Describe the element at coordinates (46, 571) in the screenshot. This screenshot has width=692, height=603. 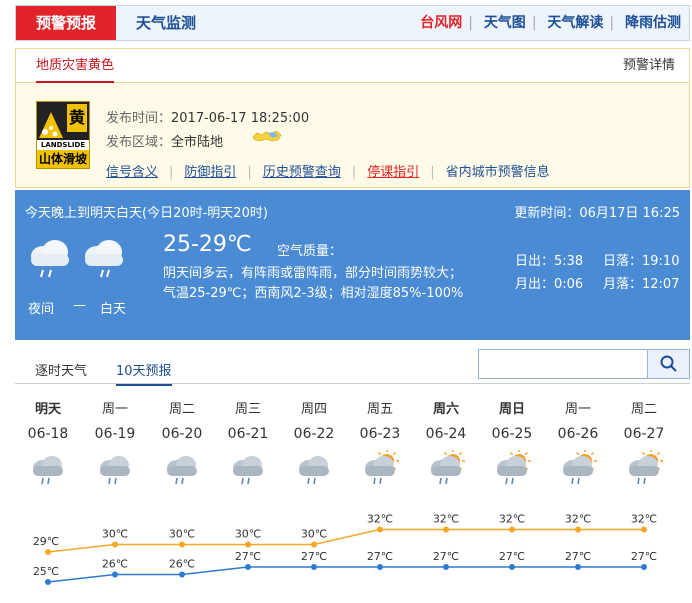
I see `temp-label: 25℃` at that location.